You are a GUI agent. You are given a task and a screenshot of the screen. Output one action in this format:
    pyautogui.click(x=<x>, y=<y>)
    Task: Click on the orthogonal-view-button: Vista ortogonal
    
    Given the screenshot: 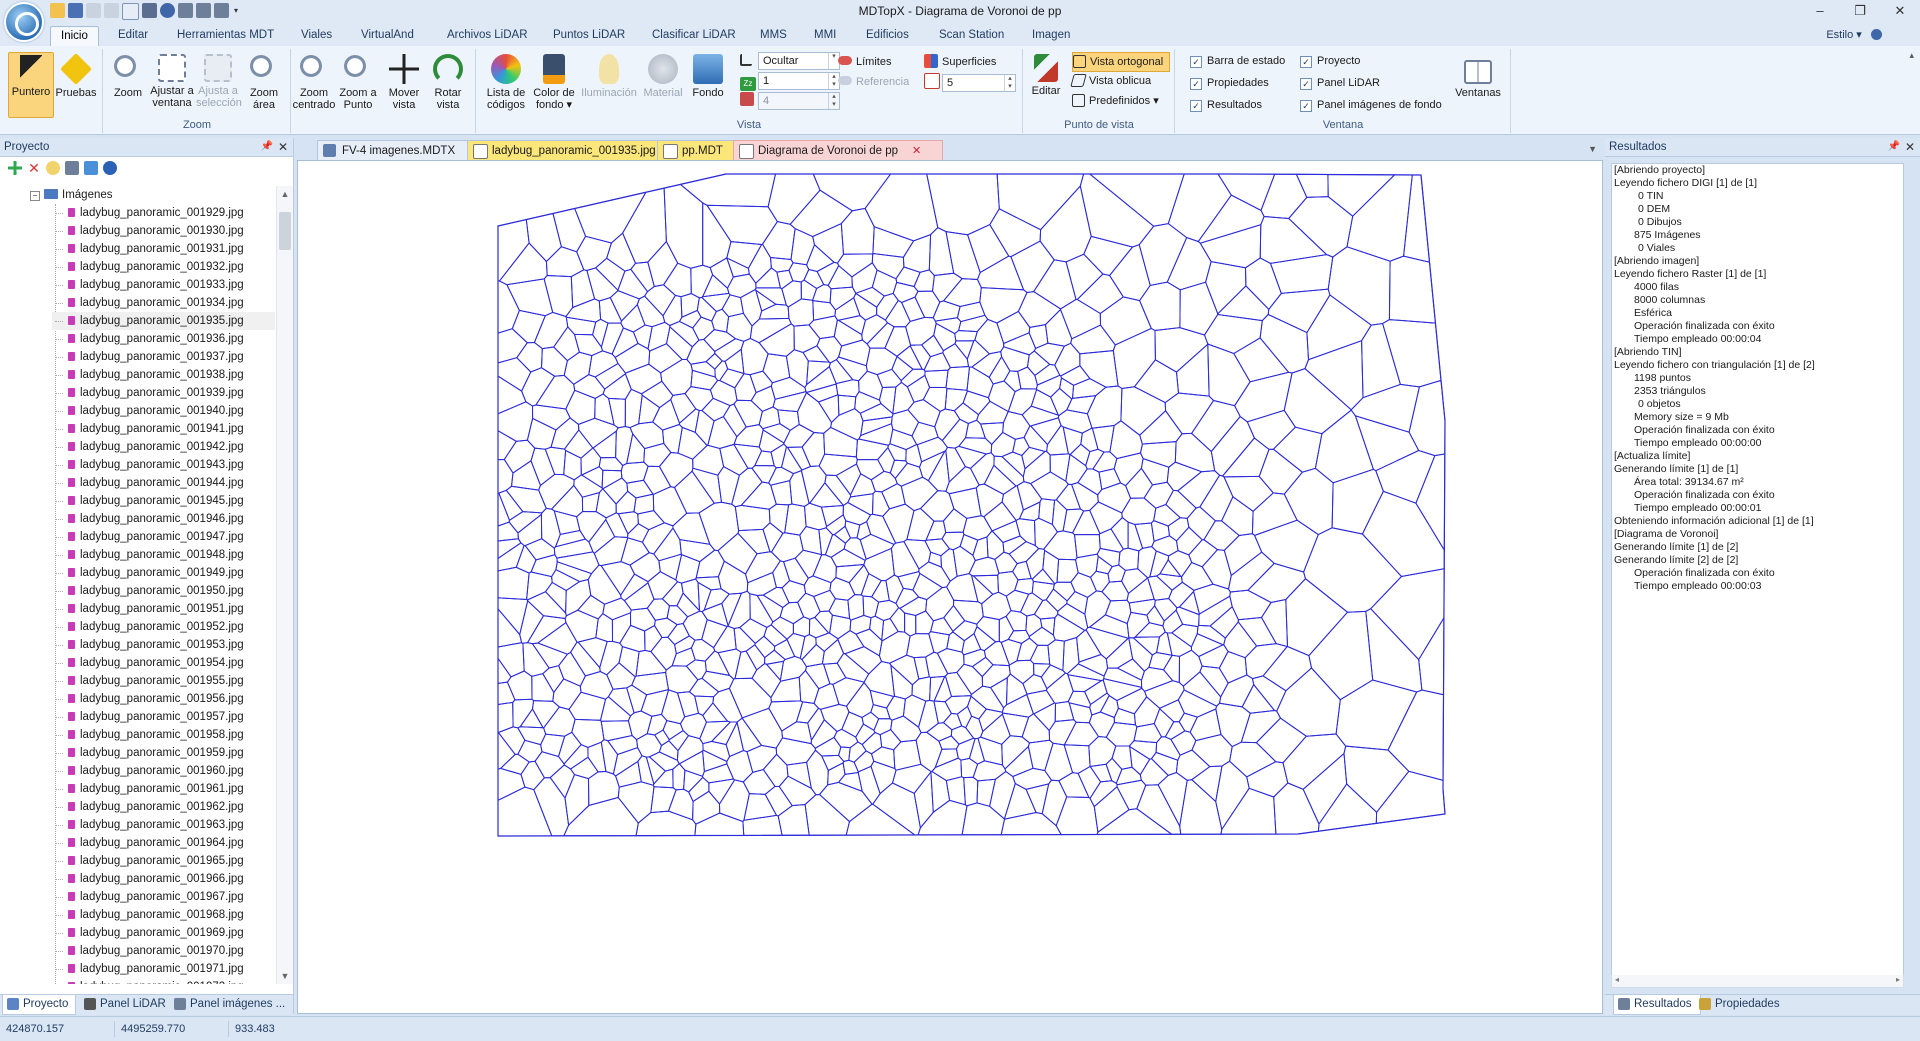 What is the action you would take?
    pyautogui.click(x=1121, y=62)
    